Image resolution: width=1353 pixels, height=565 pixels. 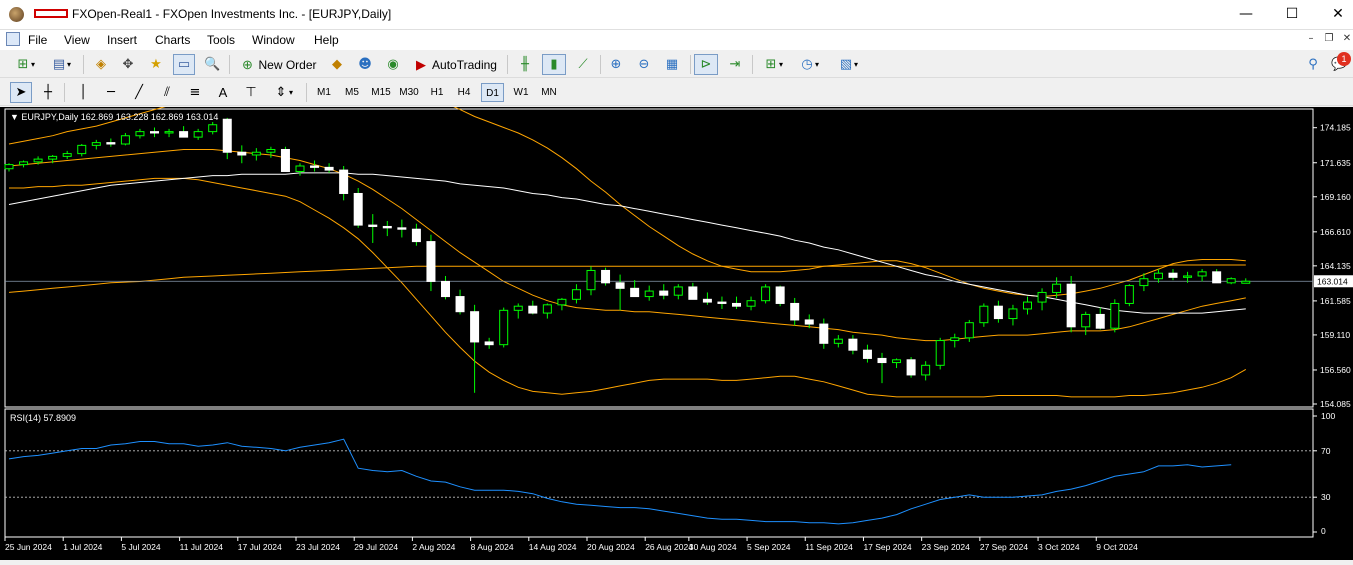 What do you see at coordinates (464, 92) in the screenshot?
I see `timeframe-h4: H4` at bounding box center [464, 92].